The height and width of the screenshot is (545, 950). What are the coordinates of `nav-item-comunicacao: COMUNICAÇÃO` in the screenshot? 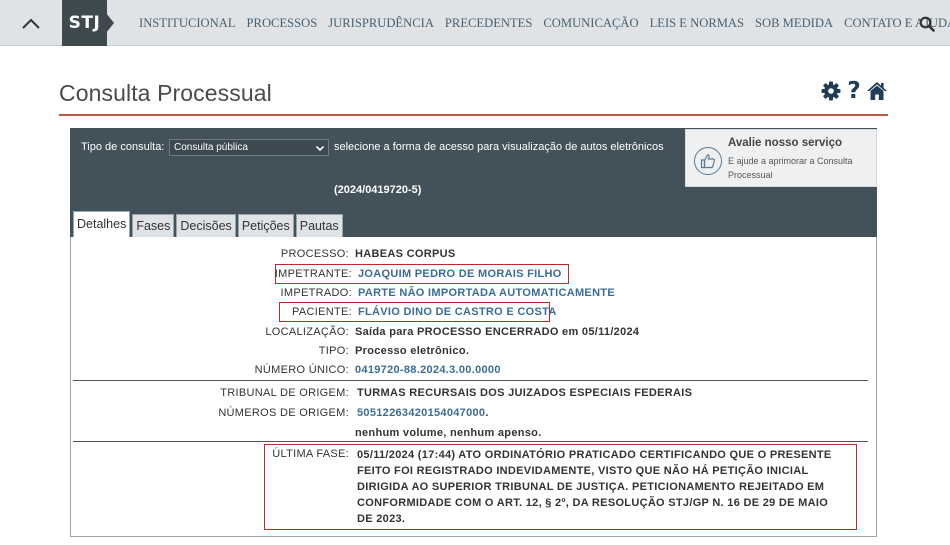 It's located at (590, 23).